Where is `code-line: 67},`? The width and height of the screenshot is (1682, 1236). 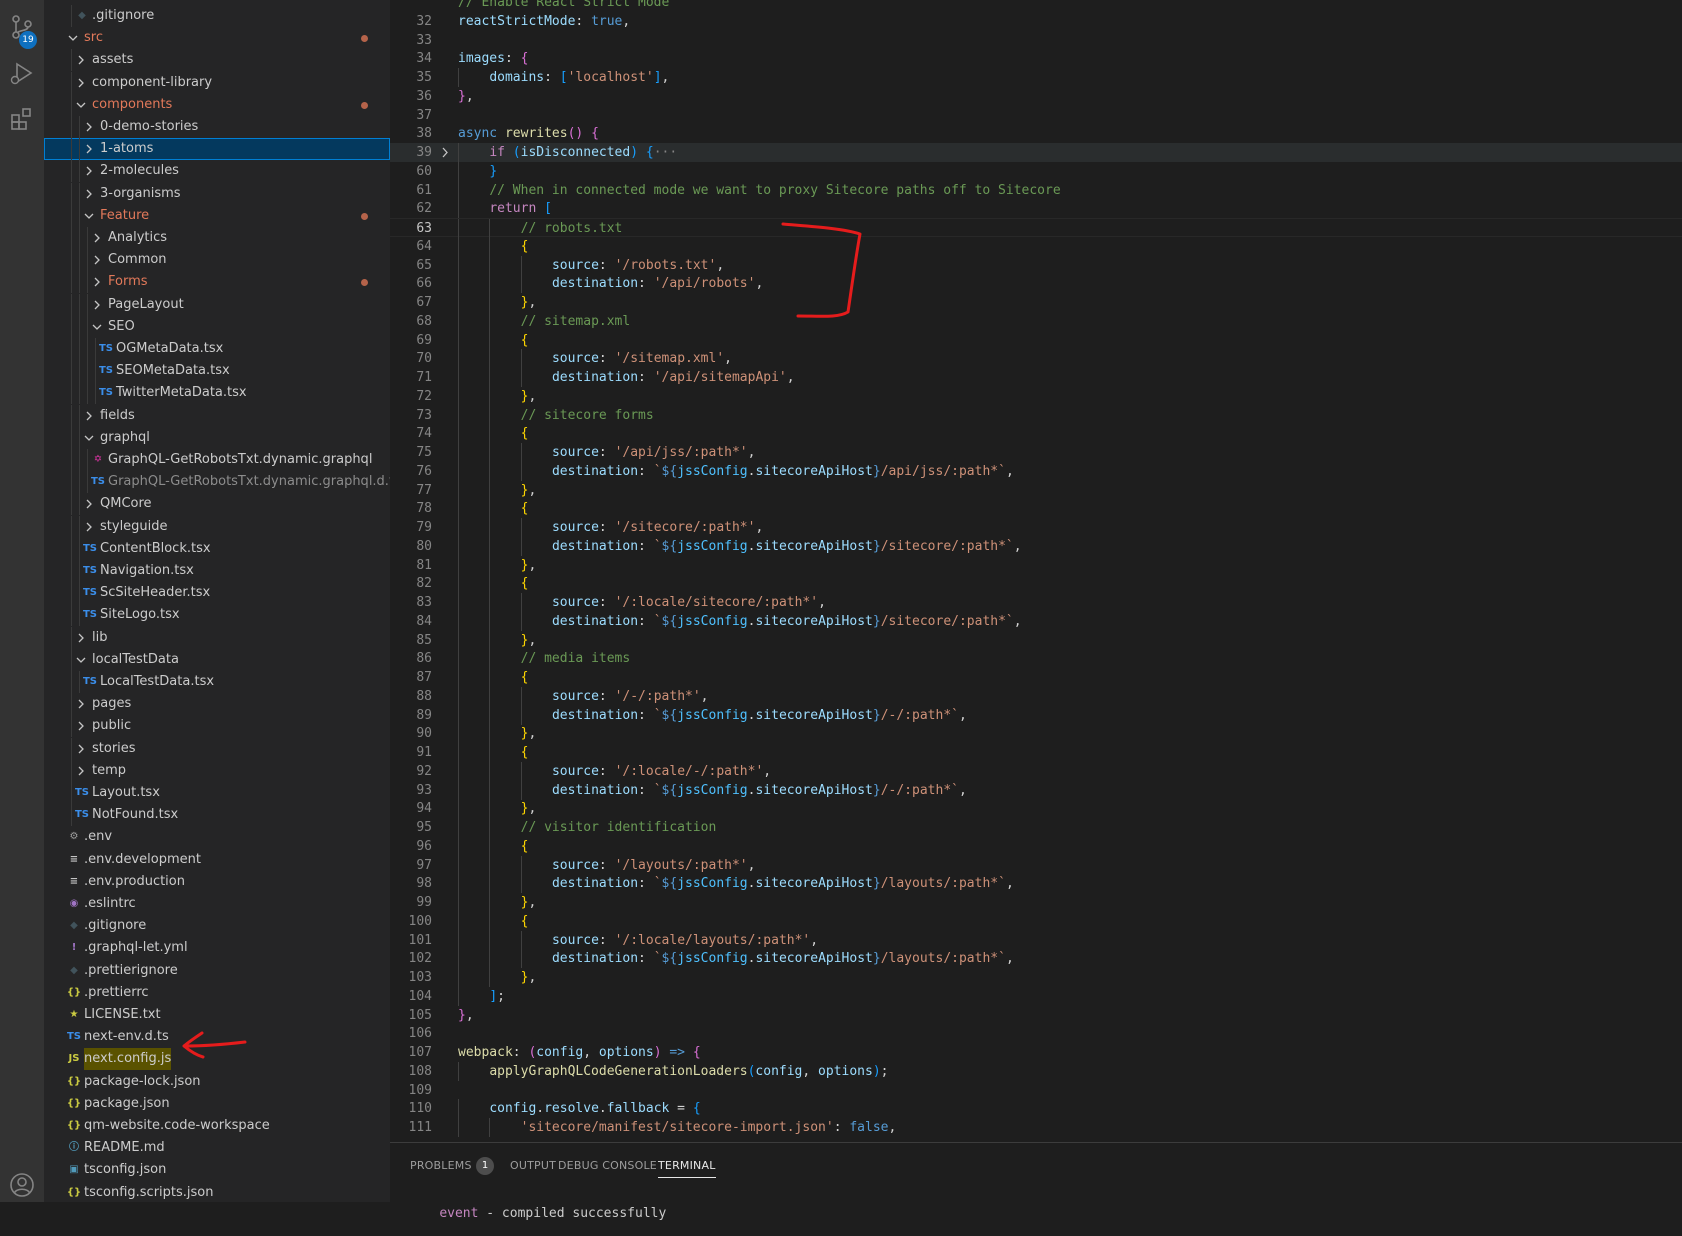
code-line: 67}, is located at coordinates (1036, 302).